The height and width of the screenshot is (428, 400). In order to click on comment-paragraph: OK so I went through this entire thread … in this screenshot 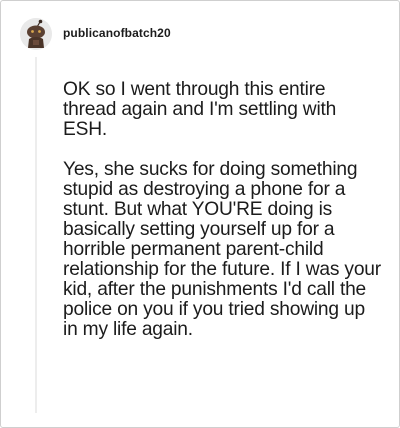, I will do `click(200, 109)`.